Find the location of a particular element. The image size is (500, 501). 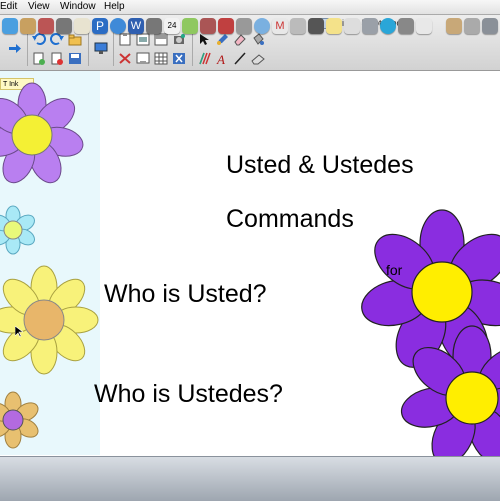

app-icon-slate is located at coordinates (406, 26).